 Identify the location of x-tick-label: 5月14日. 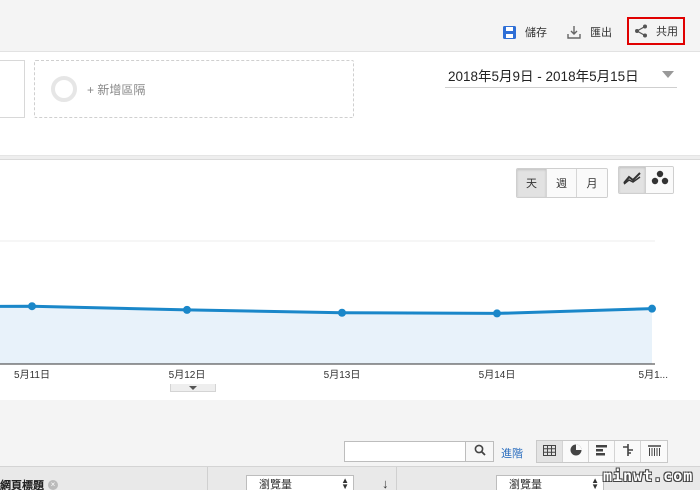
(497, 375).